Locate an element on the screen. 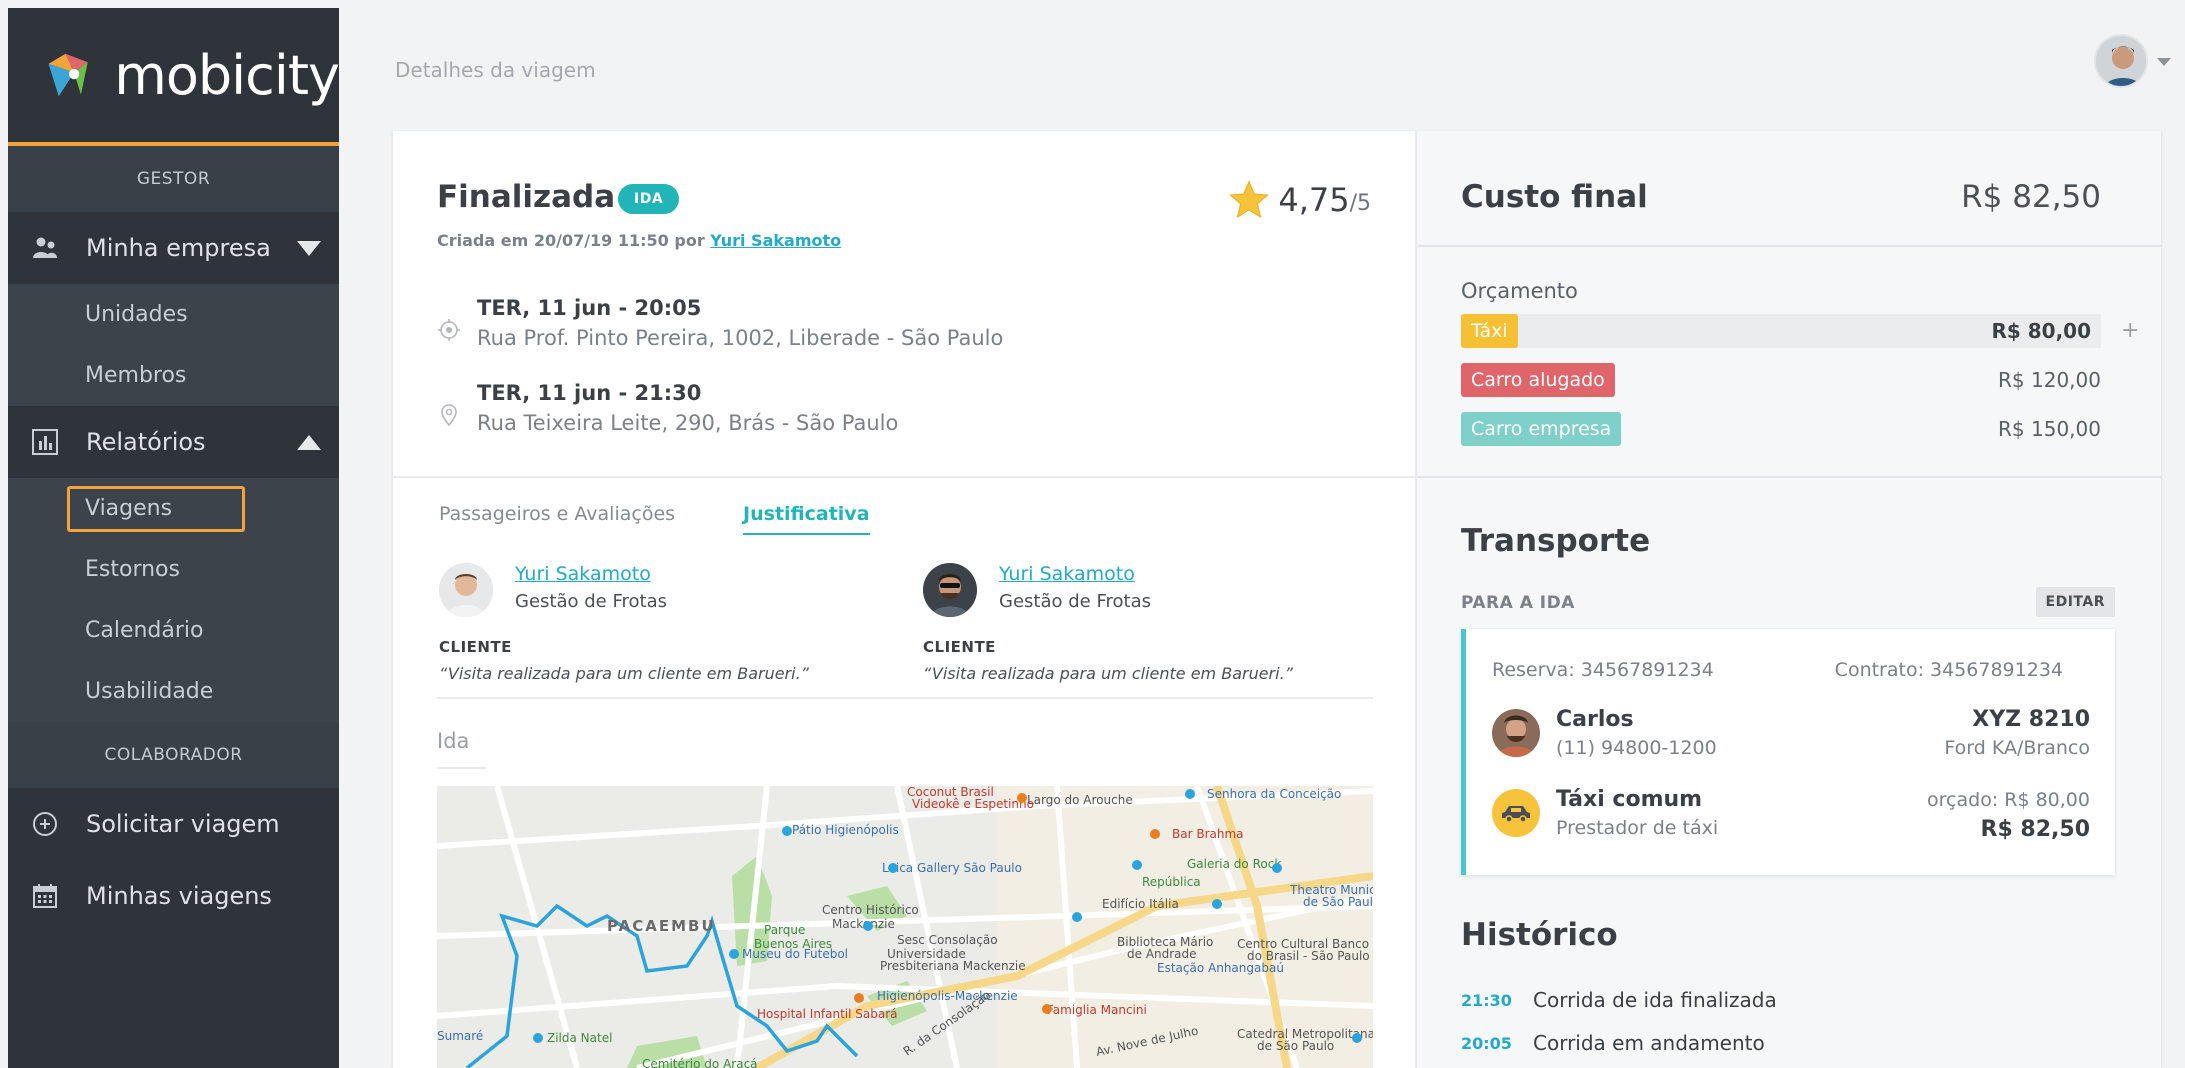 This screenshot has height=1068, width=2185. active-highlight is located at coordinates (156, 509).